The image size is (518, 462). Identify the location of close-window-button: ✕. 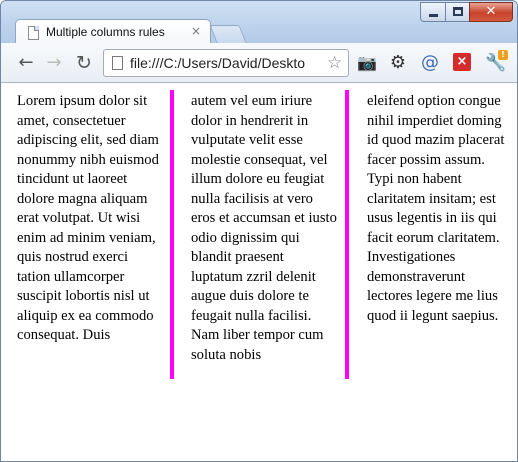
(491, 12).